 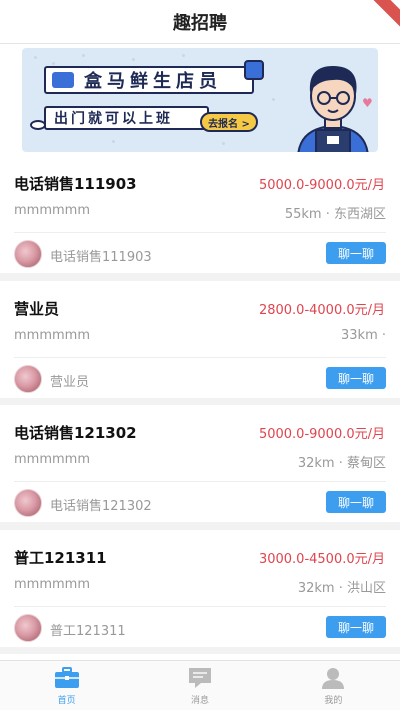 I want to click on banner-subtitle-box: 出门就可以上班, so click(x=126, y=118).